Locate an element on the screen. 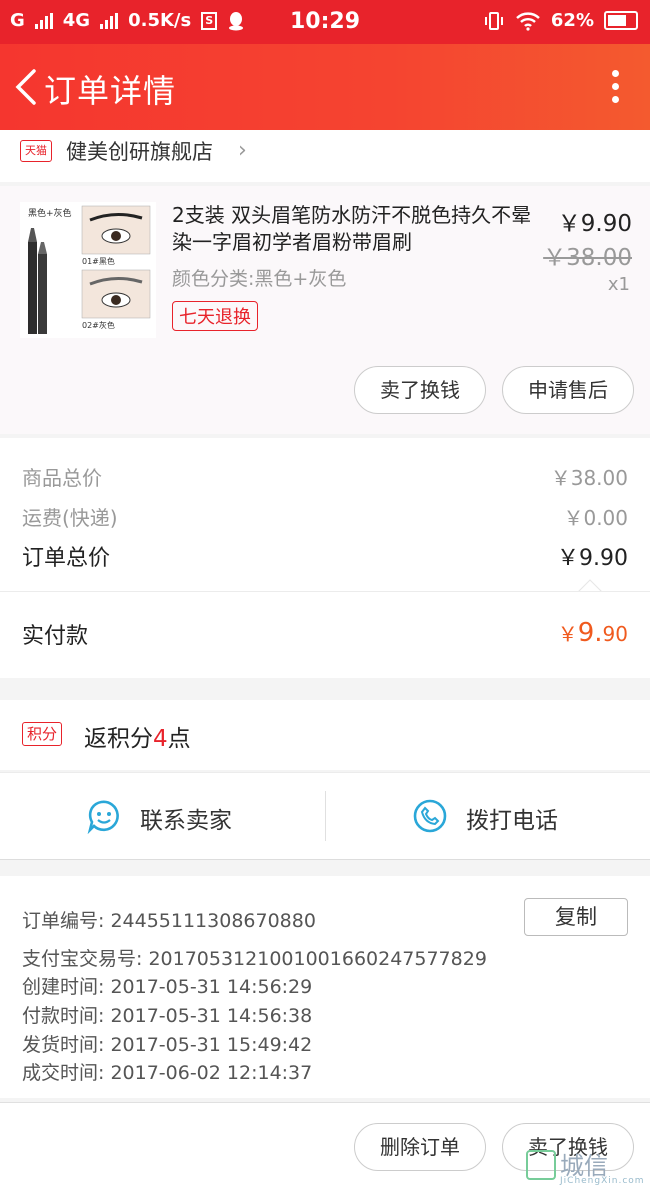 This screenshot has height=1194, width=650. product-thumbnail: 黑色+灰色 01#黑色 02#灰色 is located at coordinates (88, 270).